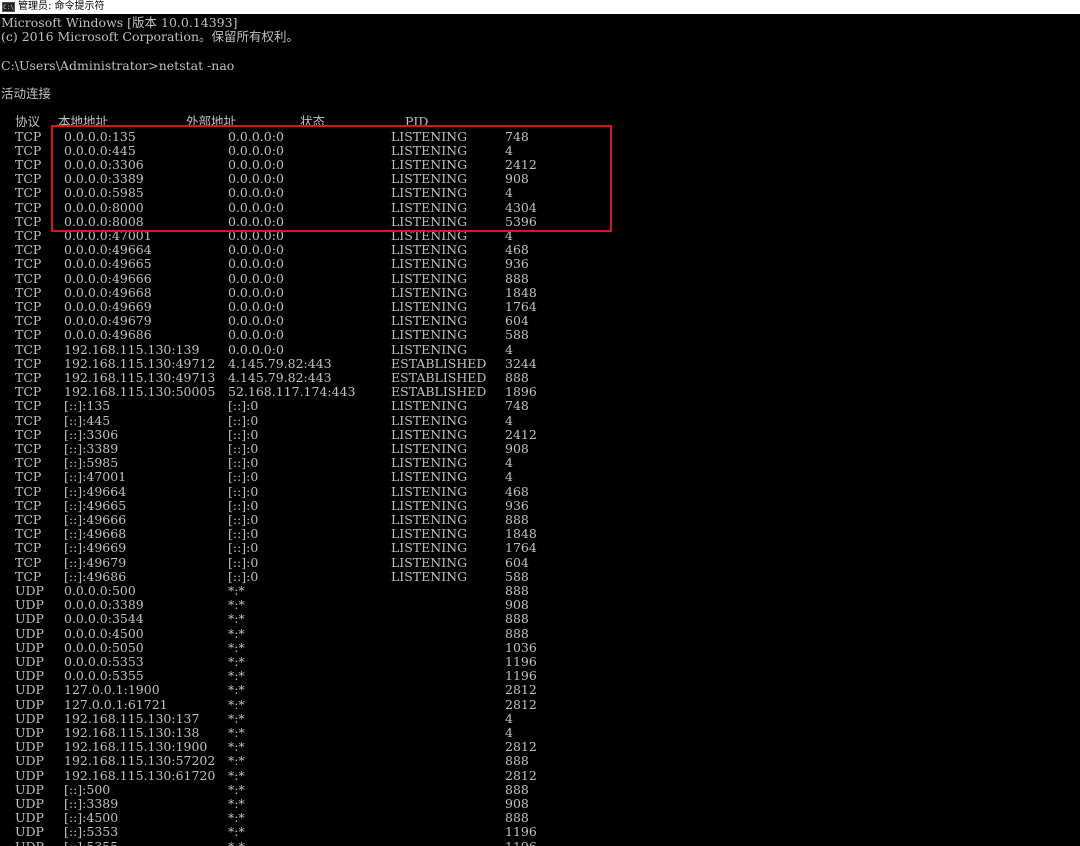 Image resolution: width=1080 pixels, height=846 pixels. I want to click on table-row: TCP [::]:3306 [::]:0 LISTENING 2412, so click(540, 434).